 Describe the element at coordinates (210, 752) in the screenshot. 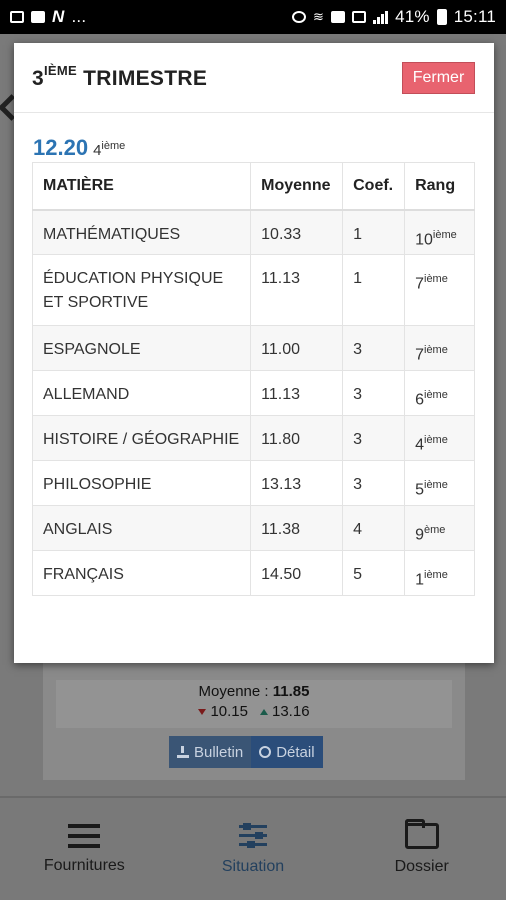

I see `bulletin-button: Bulletin` at that location.